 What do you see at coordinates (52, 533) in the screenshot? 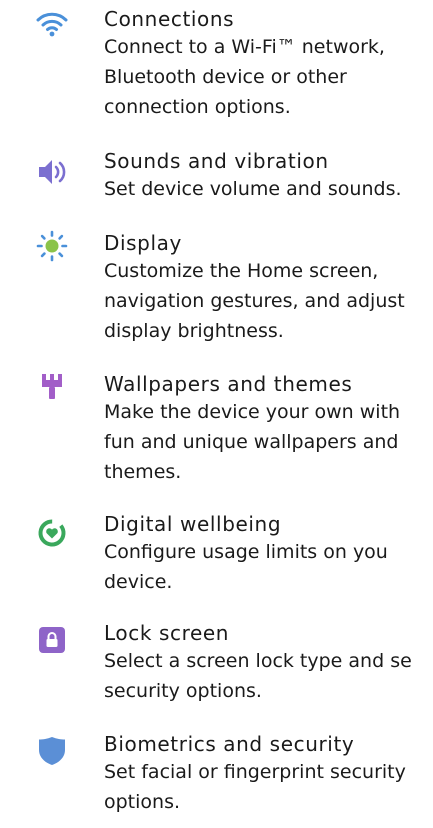
I see `wellbeing-heart-icon` at bounding box center [52, 533].